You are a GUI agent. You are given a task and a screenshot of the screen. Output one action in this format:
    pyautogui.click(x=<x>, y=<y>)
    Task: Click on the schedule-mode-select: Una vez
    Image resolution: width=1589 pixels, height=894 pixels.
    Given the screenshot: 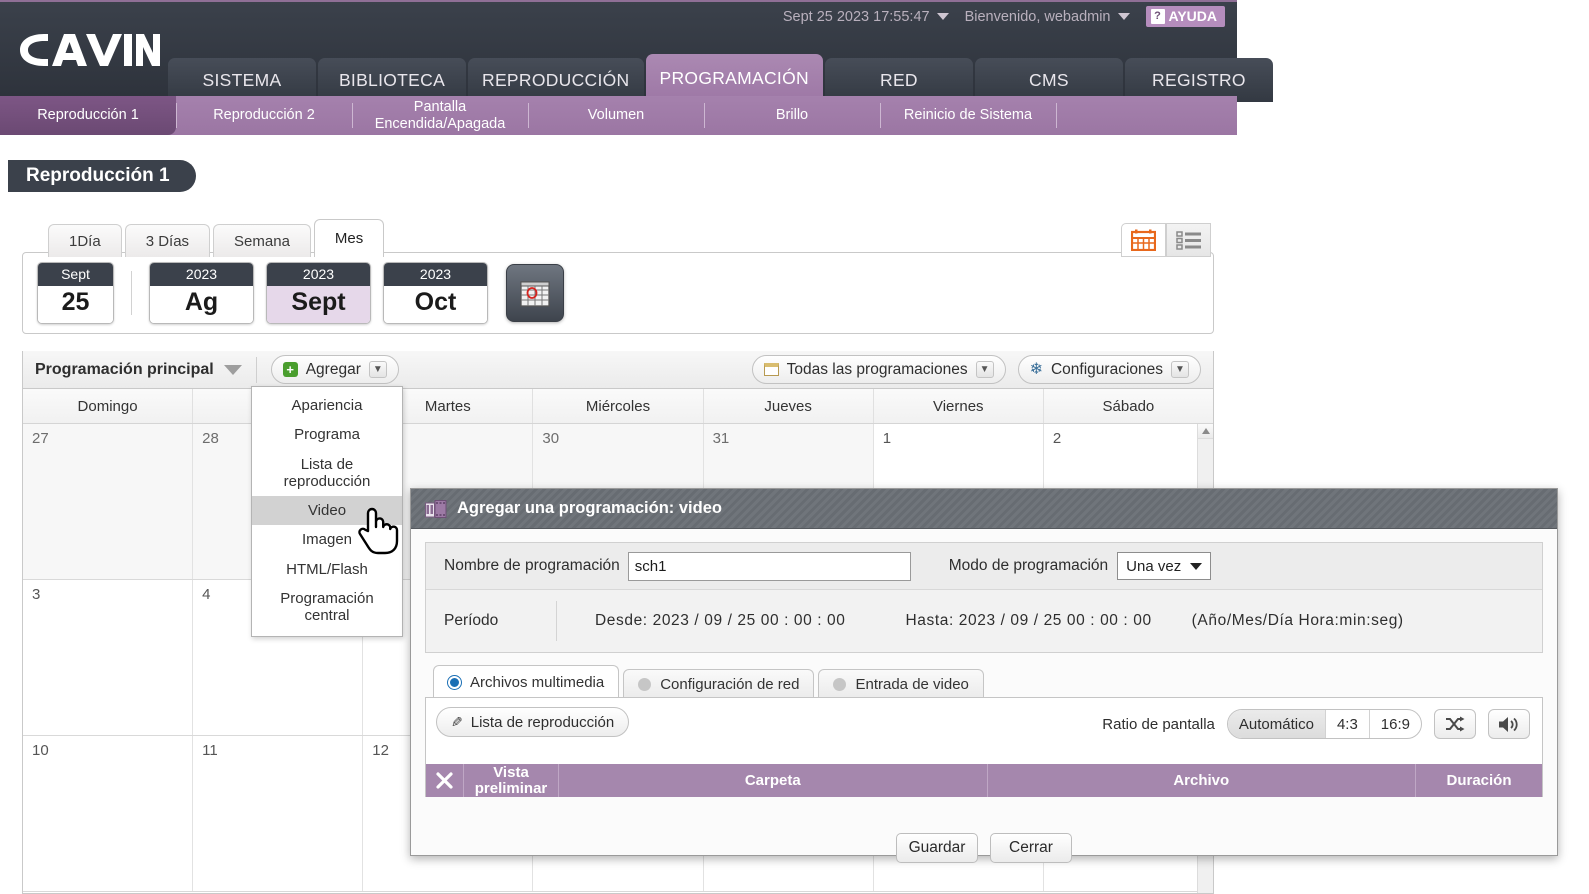 What is the action you would take?
    pyautogui.click(x=1164, y=566)
    